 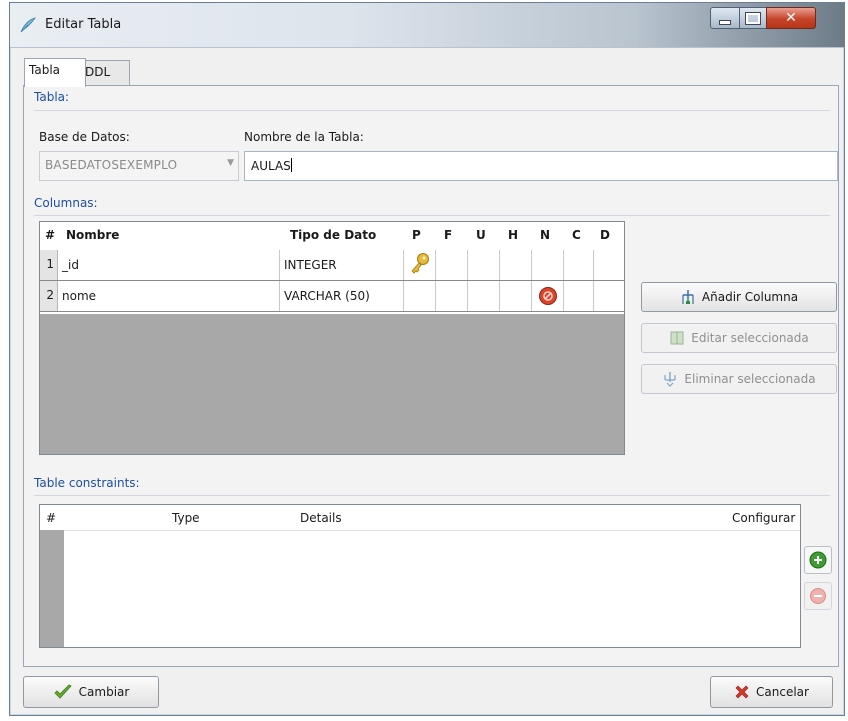 I want to click on primary-key-icon, so click(x=420, y=263).